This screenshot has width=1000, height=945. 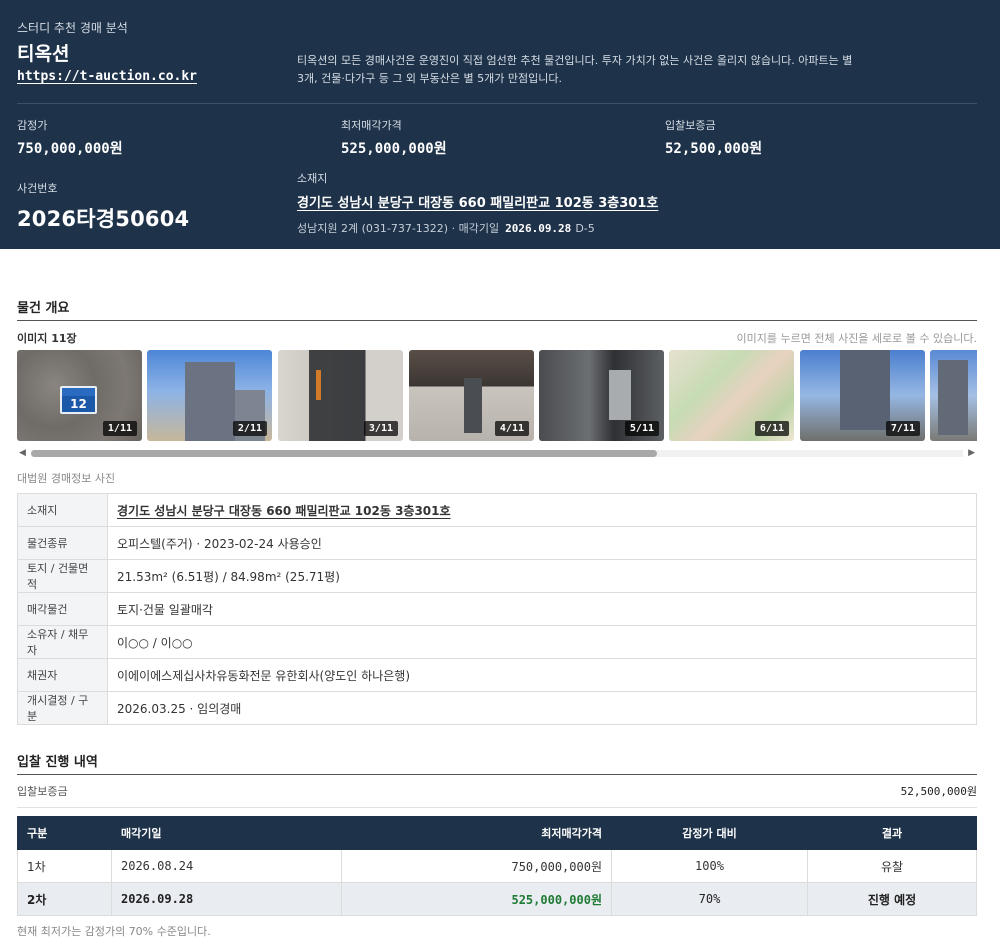 I want to click on info-value: 경기도 성남시 분당구 대장동 660 패밀리판교 102동 3층301호, so click(x=542, y=510).